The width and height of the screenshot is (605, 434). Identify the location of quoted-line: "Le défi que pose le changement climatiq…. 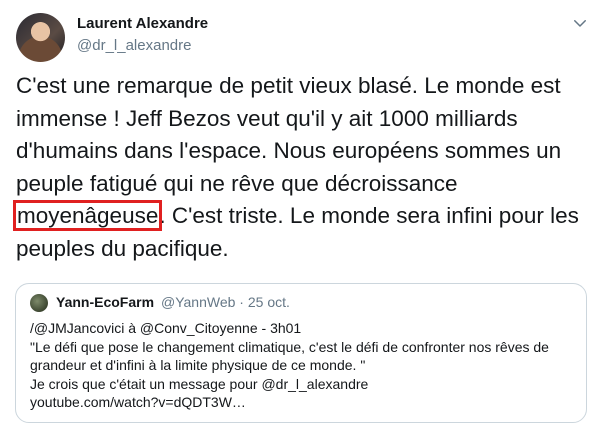
(289, 356).